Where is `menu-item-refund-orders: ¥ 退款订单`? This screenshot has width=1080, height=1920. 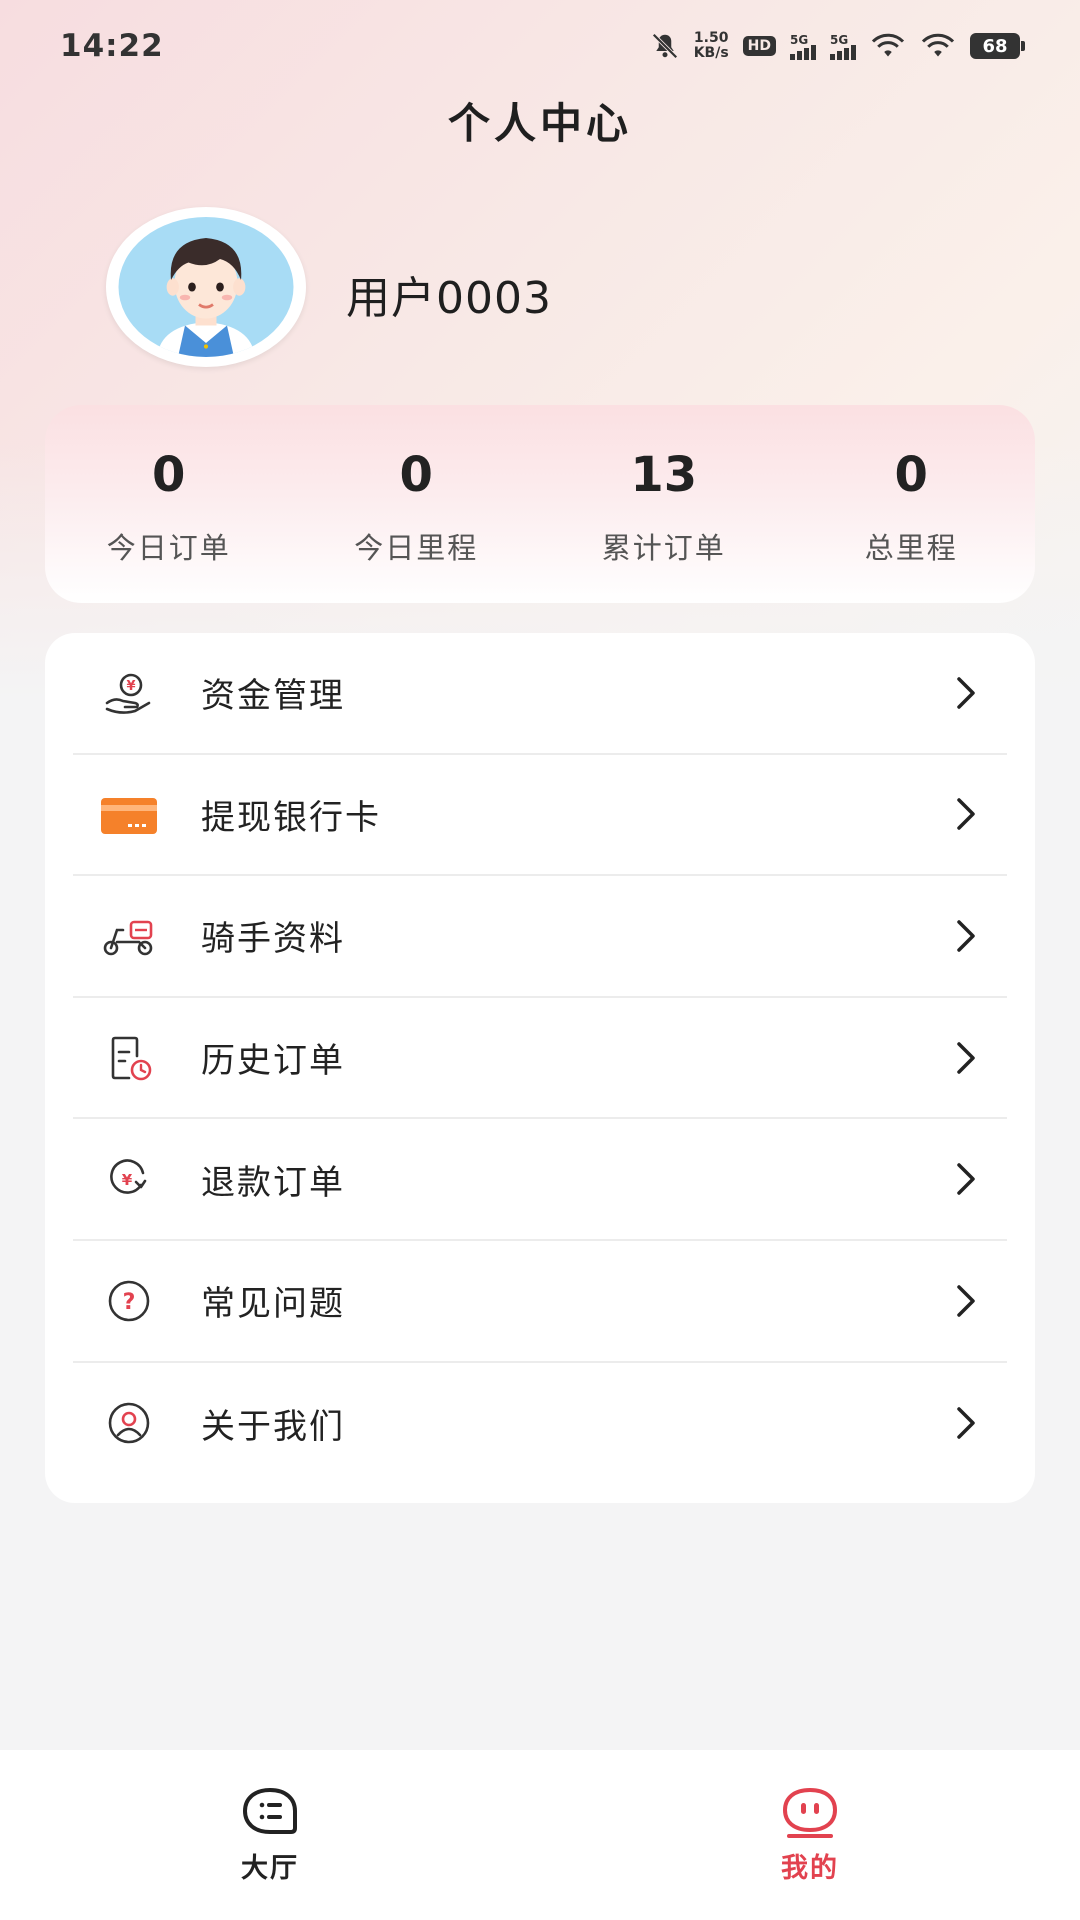
menu-item-refund-orders: ¥ 退款订单 is located at coordinates (540, 1180).